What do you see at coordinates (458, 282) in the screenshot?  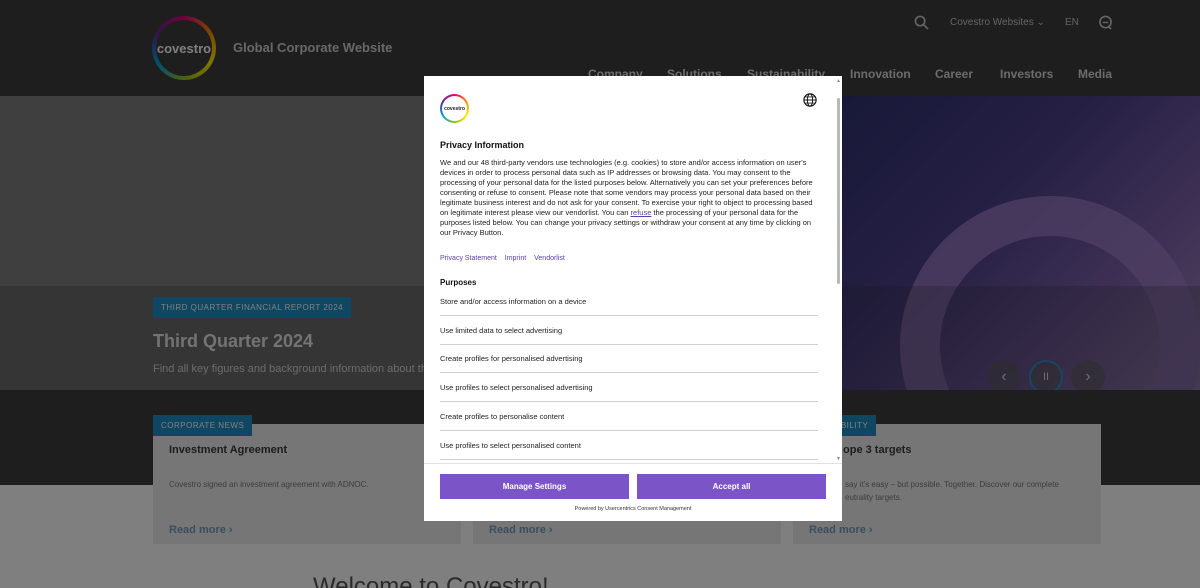 I see `purposes-heading: Purposes` at bounding box center [458, 282].